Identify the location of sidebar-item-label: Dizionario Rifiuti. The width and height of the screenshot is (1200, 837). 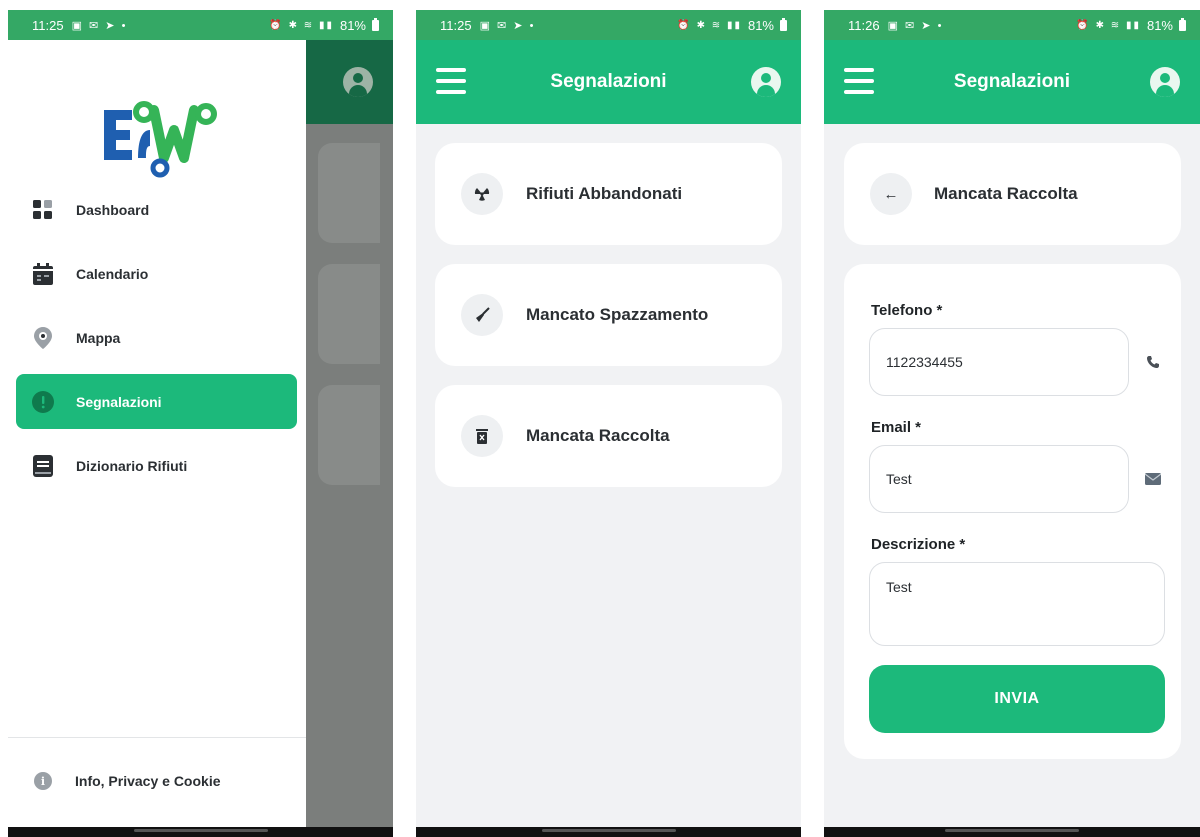
(132, 465).